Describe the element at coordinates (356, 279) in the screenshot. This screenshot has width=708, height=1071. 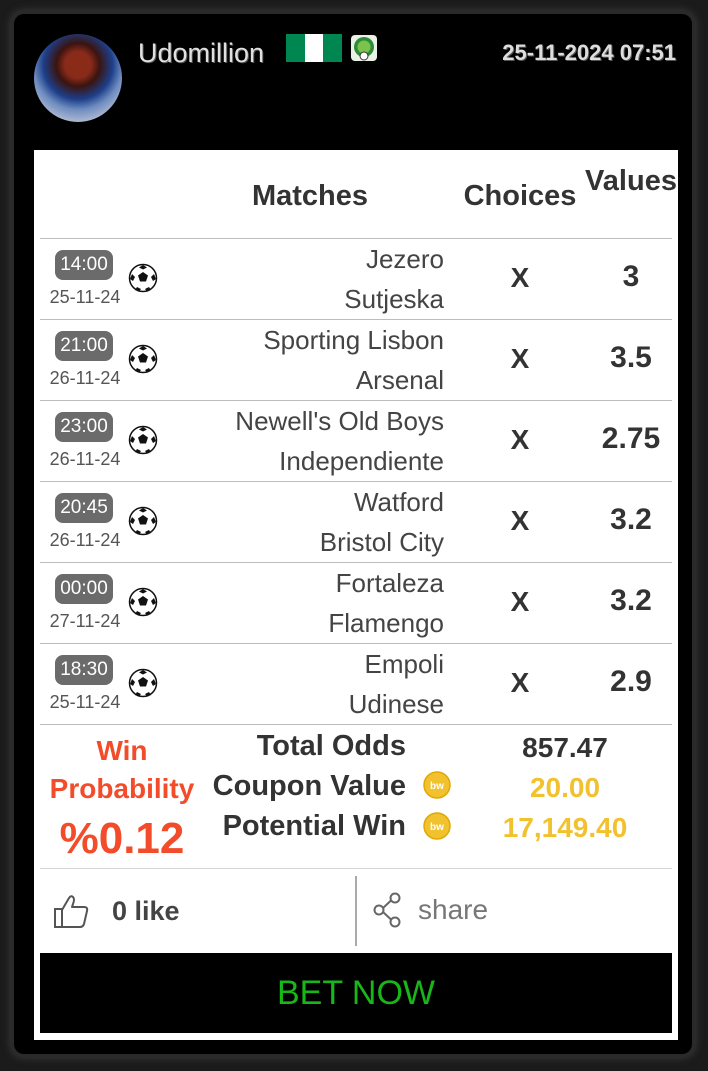
I see `match-row: 14:00 25-11-24 Jezero Sutjeska X 3` at that location.